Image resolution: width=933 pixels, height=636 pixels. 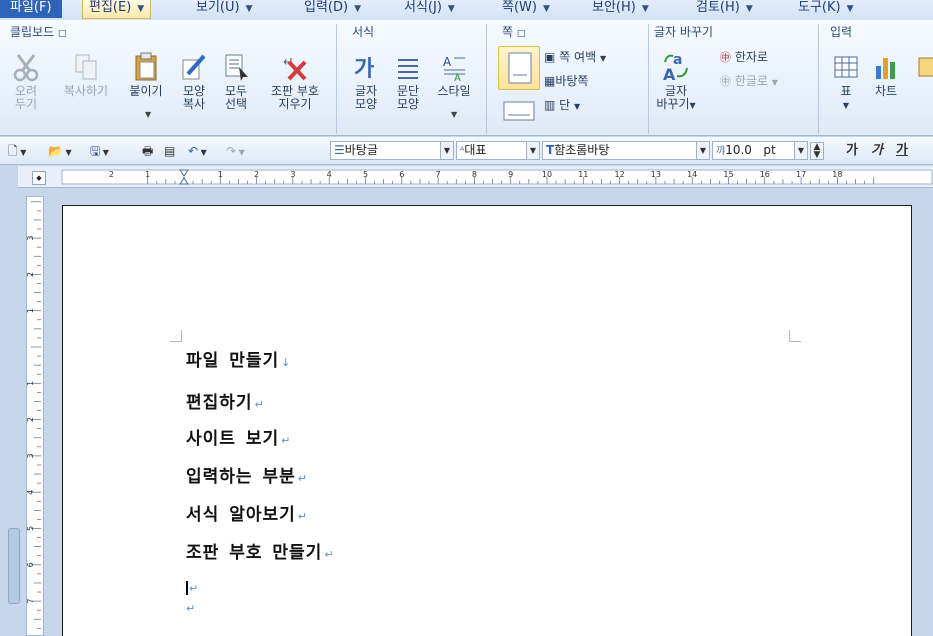 What do you see at coordinates (519, 111) in the screenshot?
I see `page-orientation-button` at bounding box center [519, 111].